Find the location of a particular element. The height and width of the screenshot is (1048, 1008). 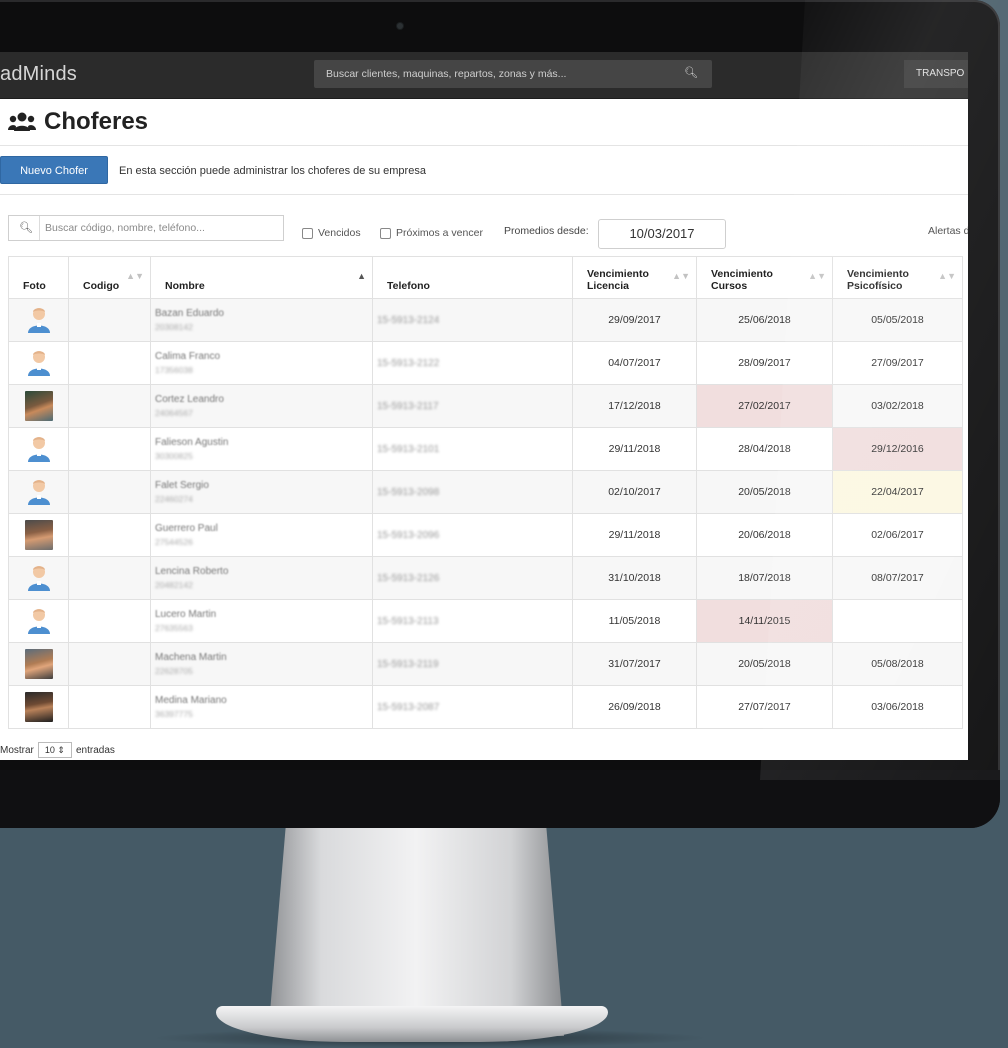

driver-document: 20308142 is located at coordinates (174, 327).